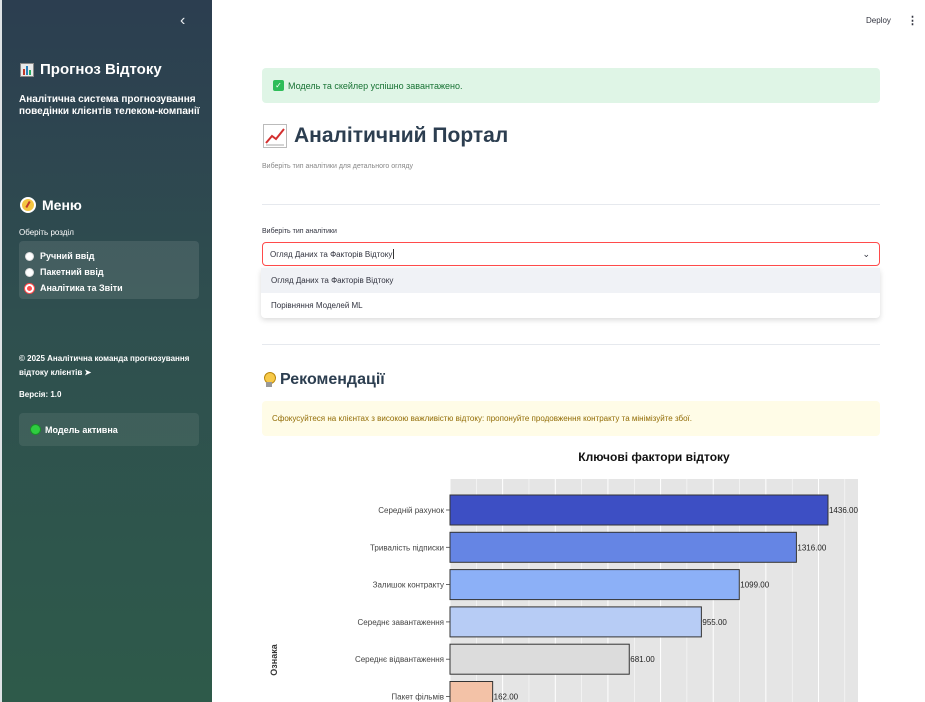  What do you see at coordinates (81, 288) in the screenshot?
I see `radio-label: Аналітика та Звіти` at bounding box center [81, 288].